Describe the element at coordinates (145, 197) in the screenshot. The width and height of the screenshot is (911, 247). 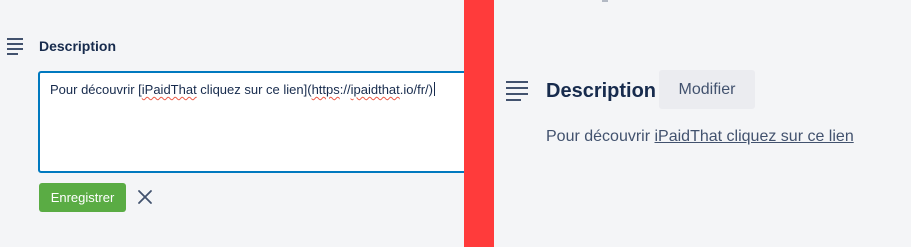
I see `close-icon` at that location.